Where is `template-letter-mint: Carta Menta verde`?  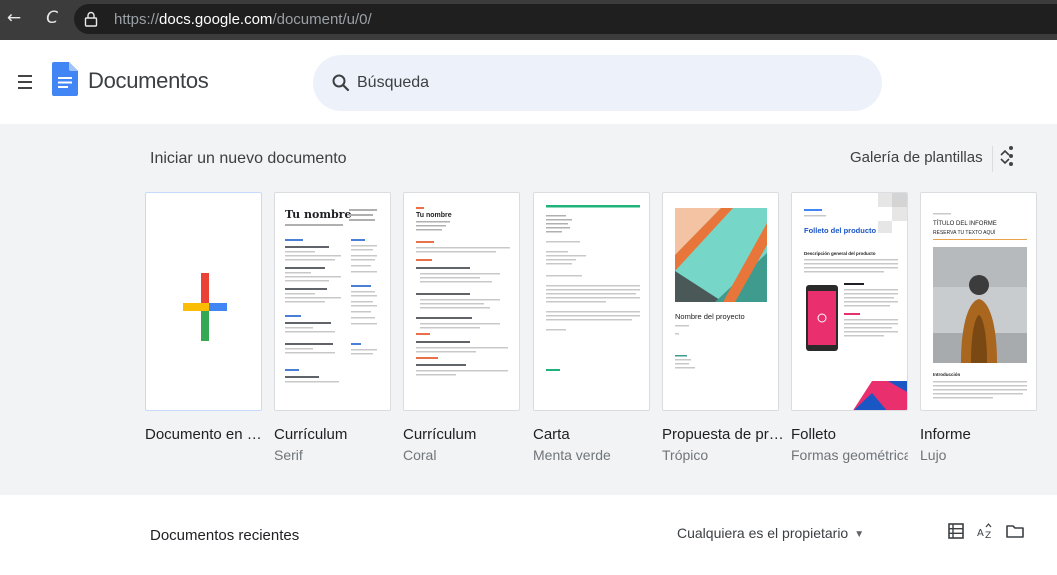 template-letter-mint: Carta Menta verde is located at coordinates (591, 327).